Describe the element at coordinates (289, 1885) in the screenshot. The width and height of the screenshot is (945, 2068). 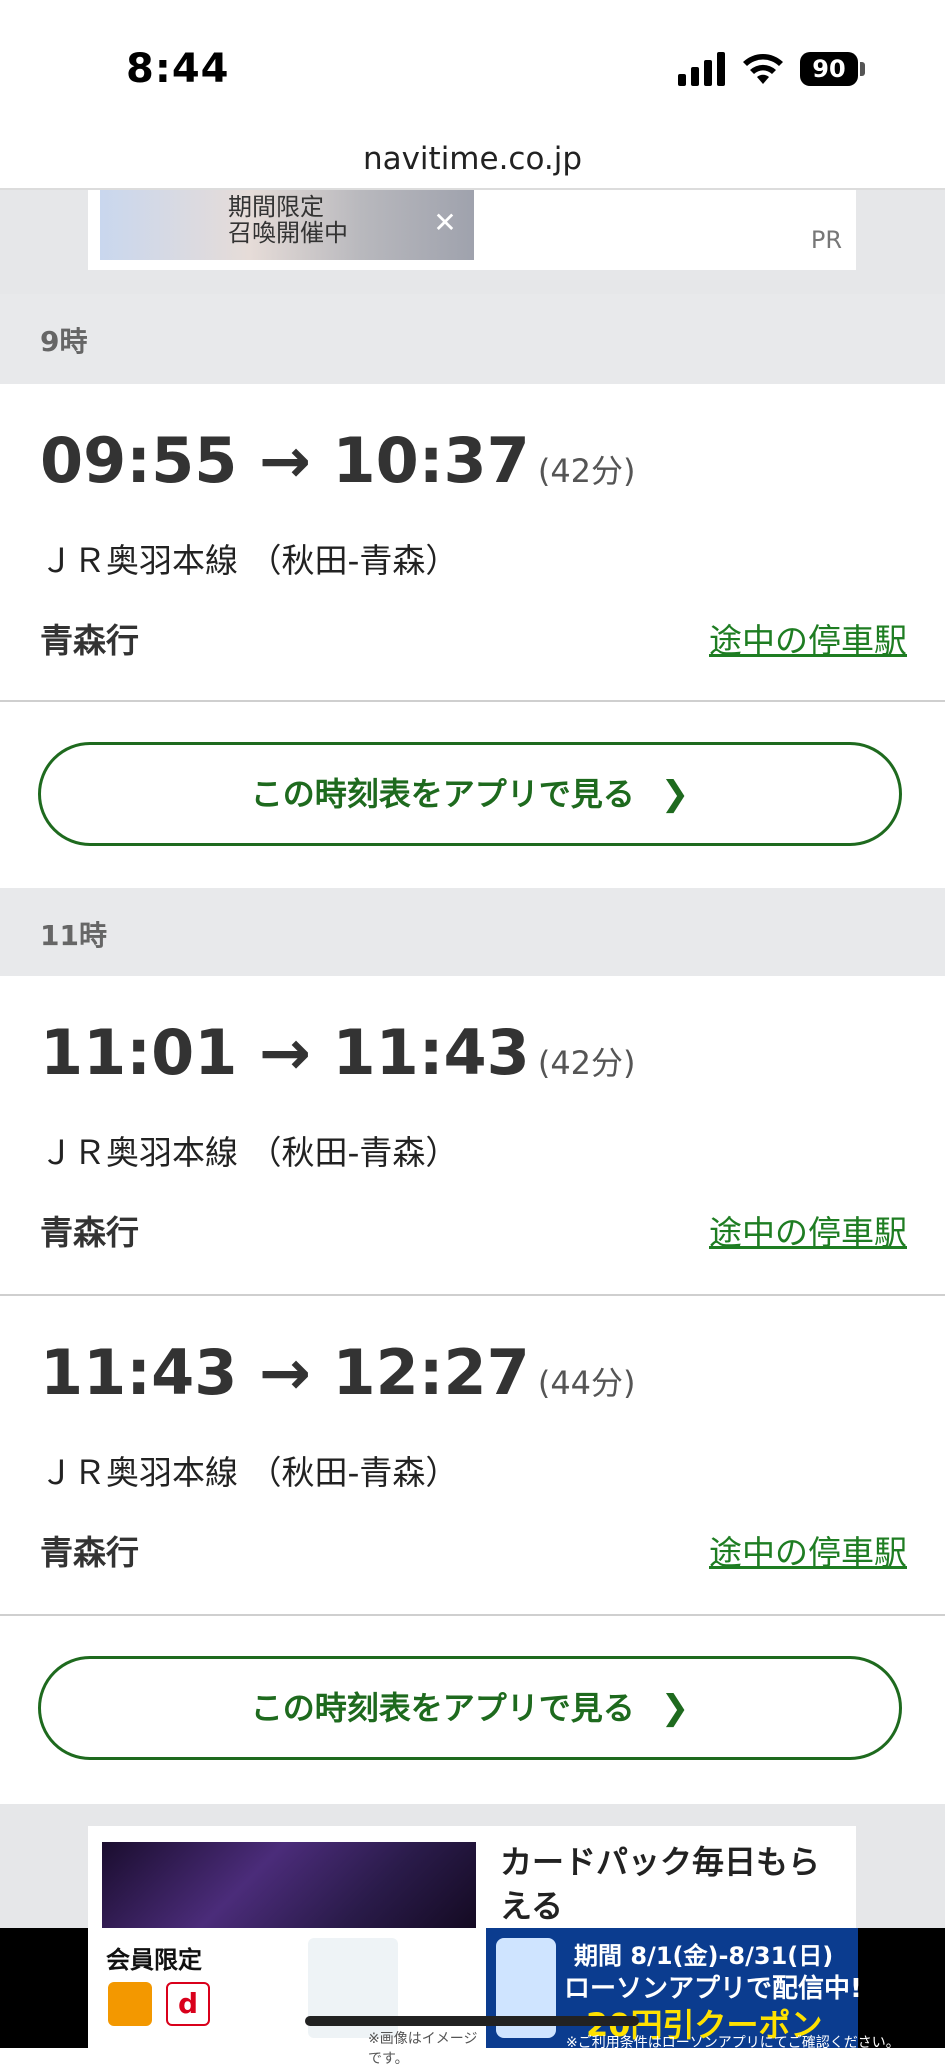
I see `ad-bottom-image` at that location.